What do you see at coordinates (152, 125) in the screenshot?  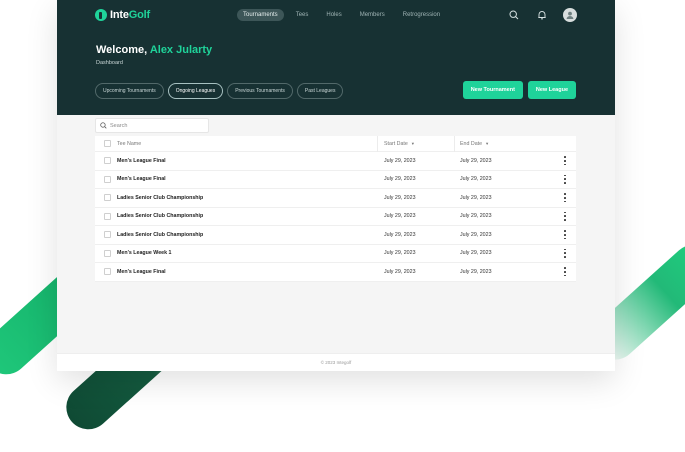 I see `search-input: Search` at bounding box center [152, 125].